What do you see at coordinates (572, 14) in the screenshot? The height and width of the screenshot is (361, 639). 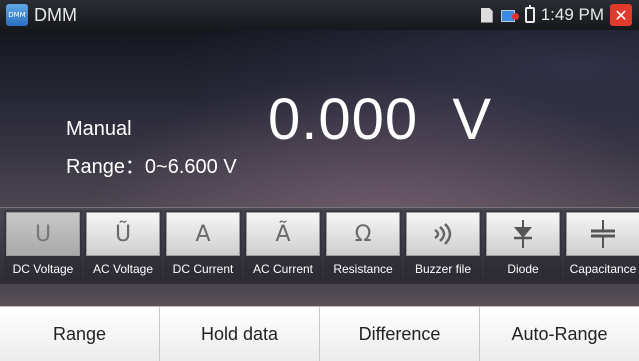 I see `clock: 1:49 PM` at bounding box center [572, 14].